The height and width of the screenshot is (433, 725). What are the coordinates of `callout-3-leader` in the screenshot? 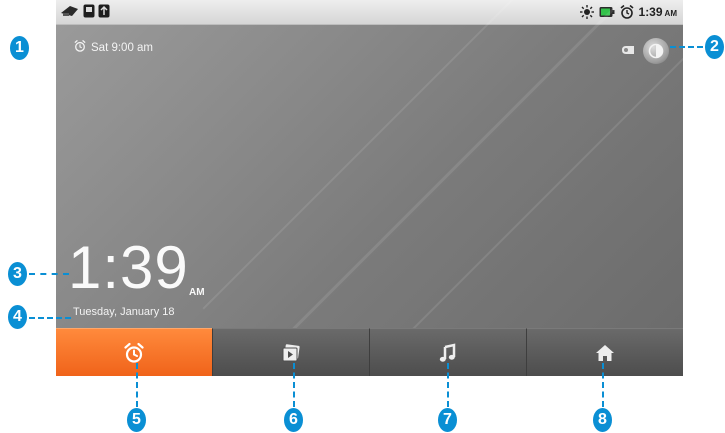 It's located at (49, 274).